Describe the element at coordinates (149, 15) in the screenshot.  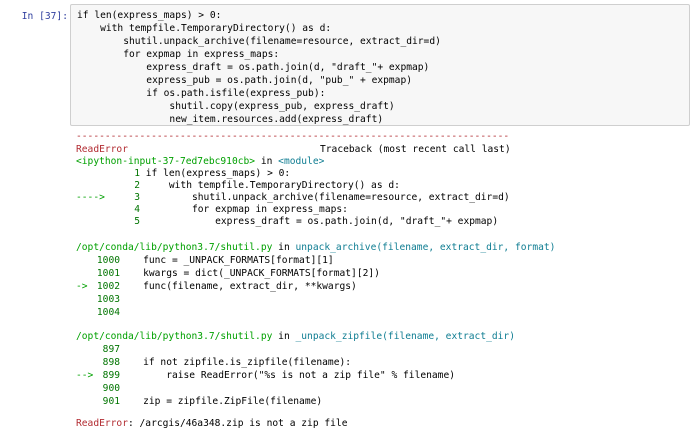
I see `code-line: if len(express_maps) > 0:` at that location.